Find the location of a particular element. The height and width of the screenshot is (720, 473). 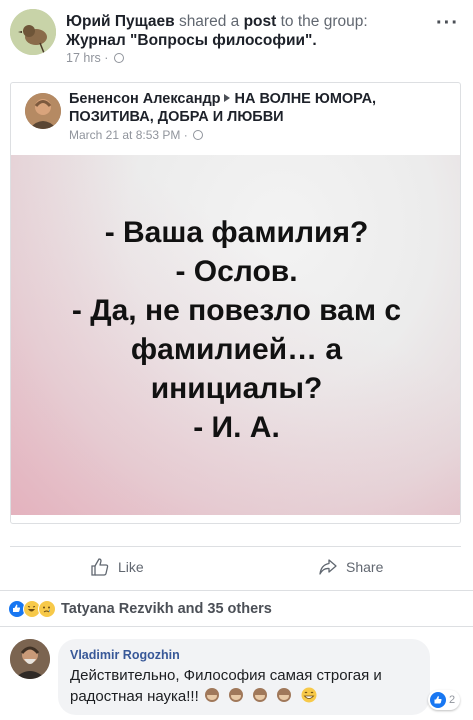

reactions-summary: Tatyana Rezvikh and 35 others is located at coordinates (236, 608).